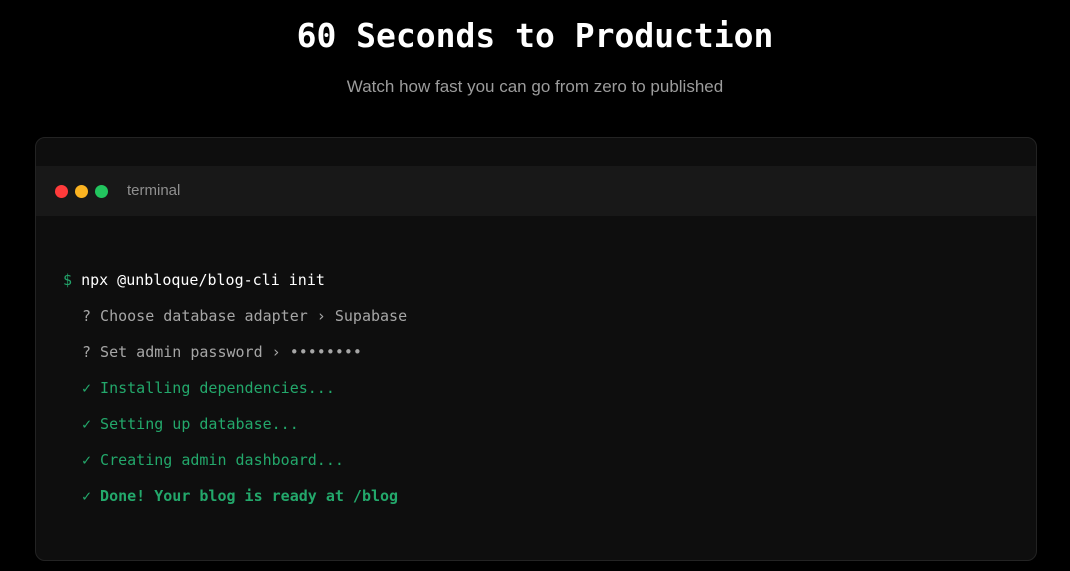 Image resolution: width=1070 pixels, height=571 pixels. Describe the element at coordinates (535, 35) in the screenshot. I see `page-title: 60 Seconds to Production` at that location.